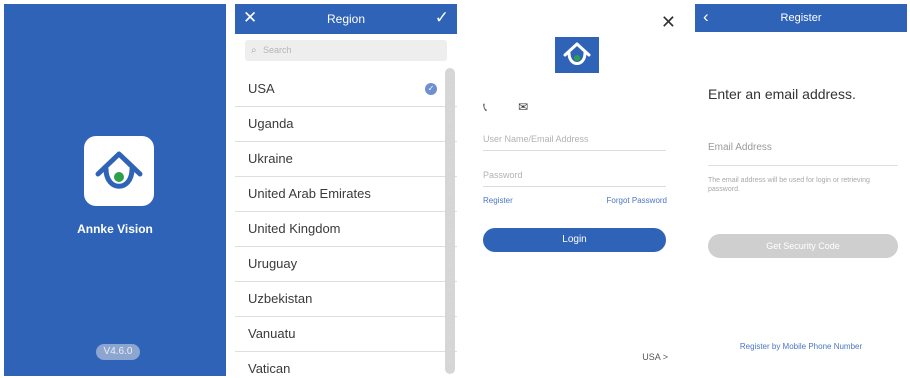  I want to click on list-item: Vatican, so click(346, 364).